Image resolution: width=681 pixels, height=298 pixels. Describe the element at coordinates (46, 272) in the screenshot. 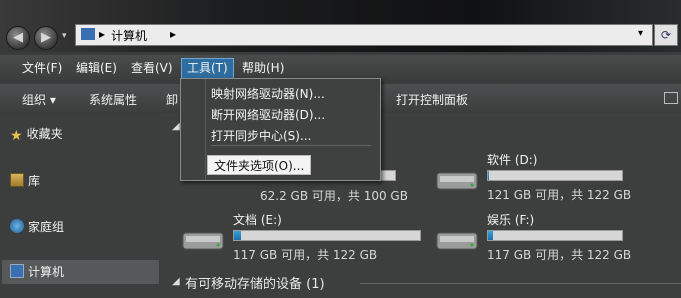

I see `sidebar-item-label: 计算机` at that location.